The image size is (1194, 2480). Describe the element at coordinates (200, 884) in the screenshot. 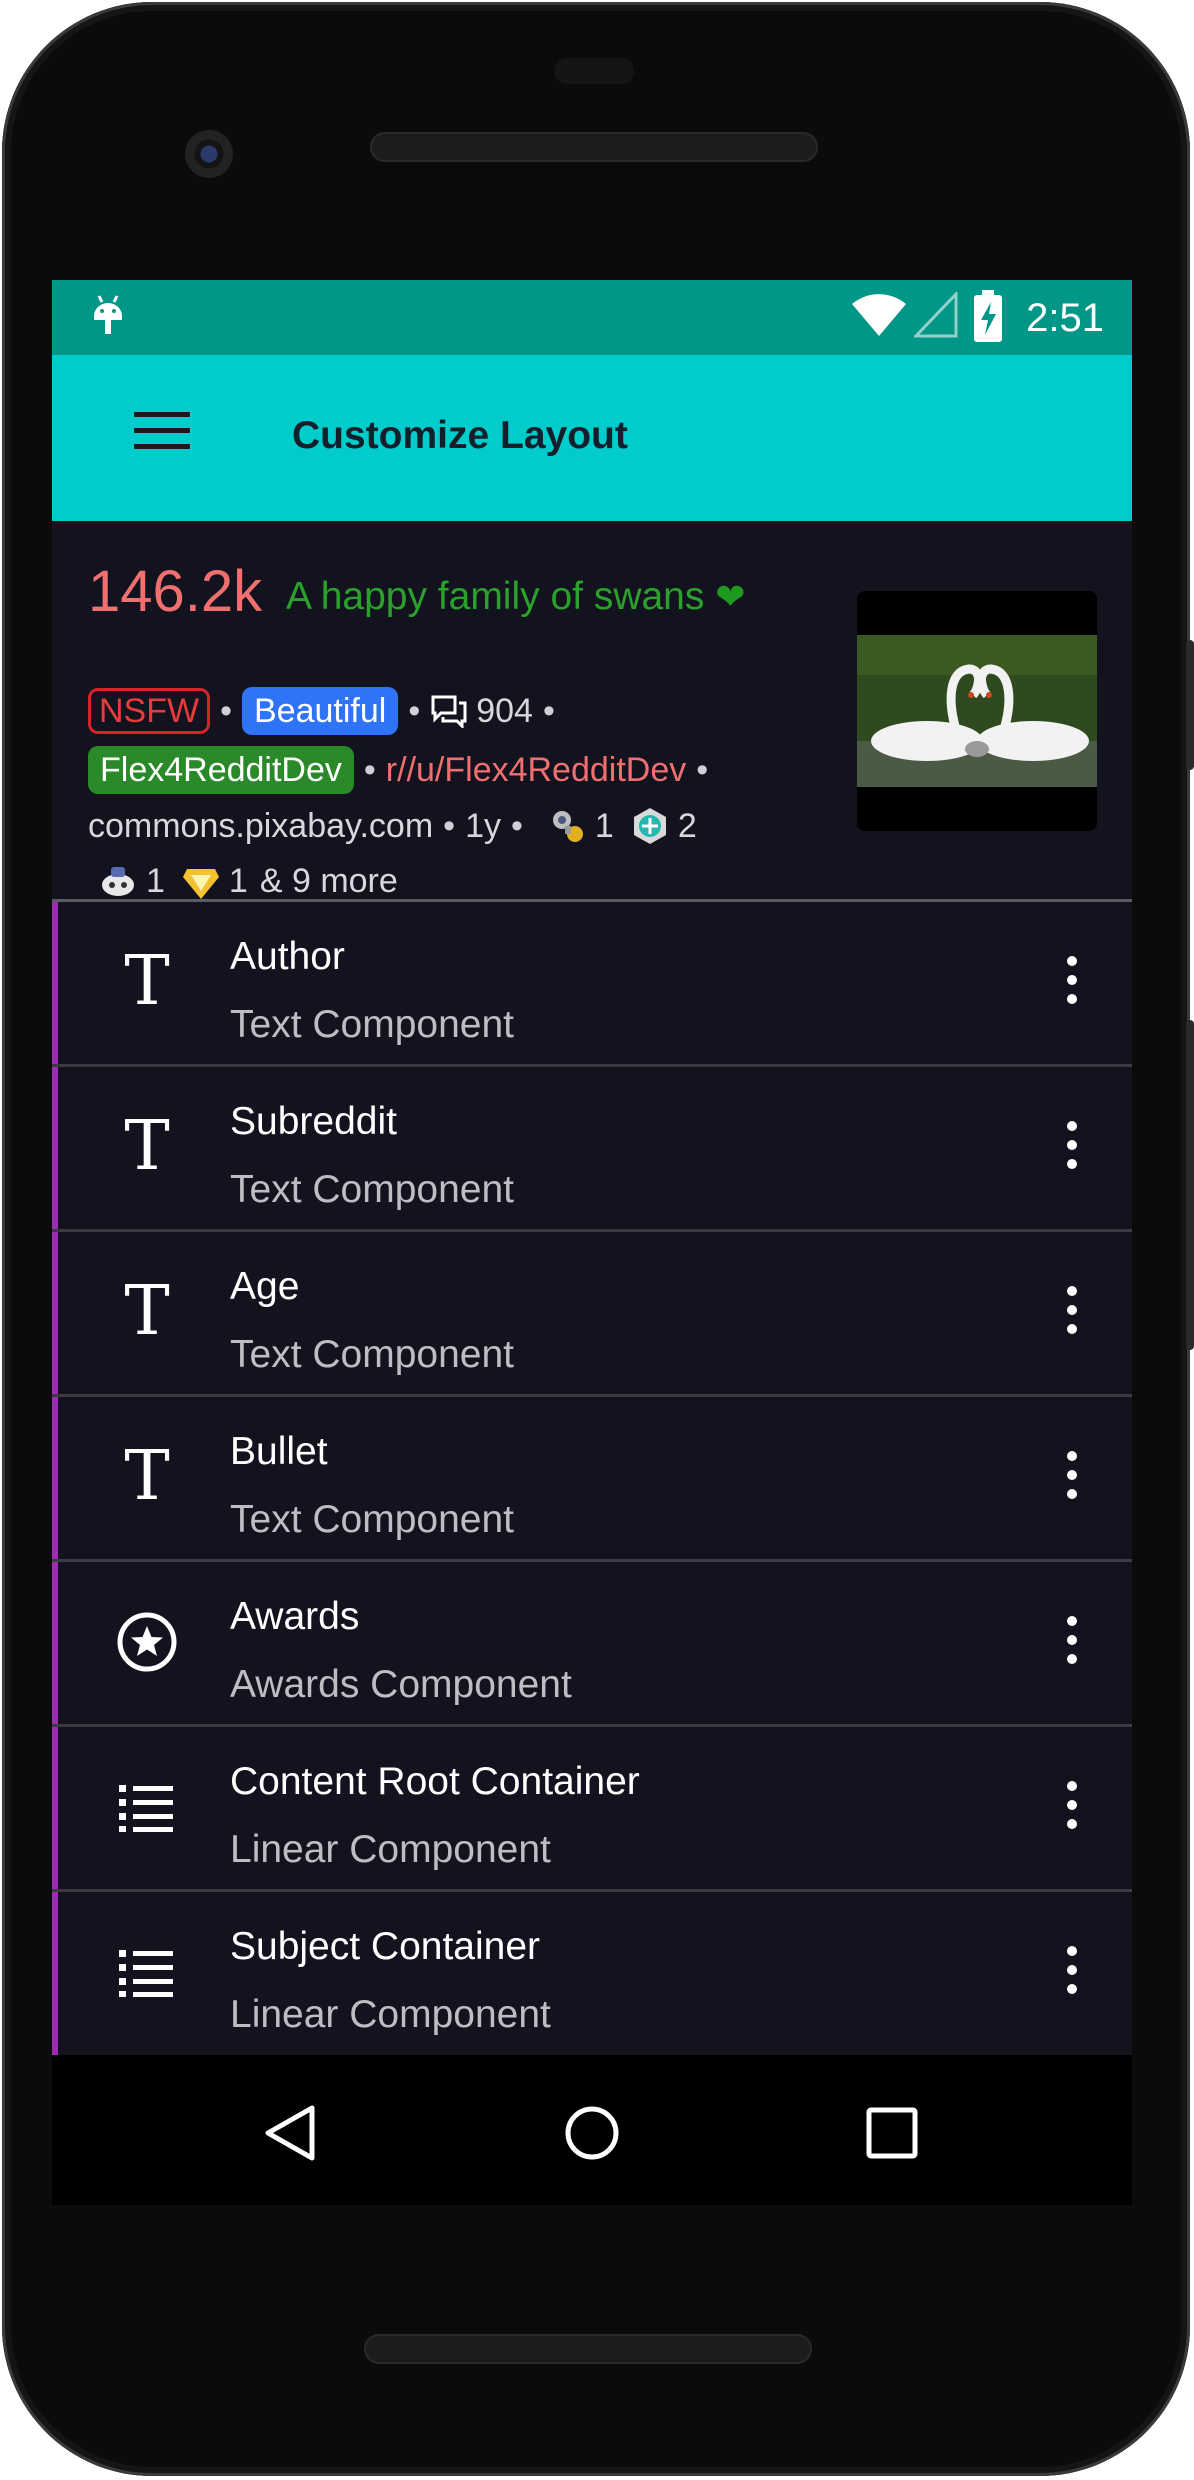

I see `award-diamond-icon` at that location.